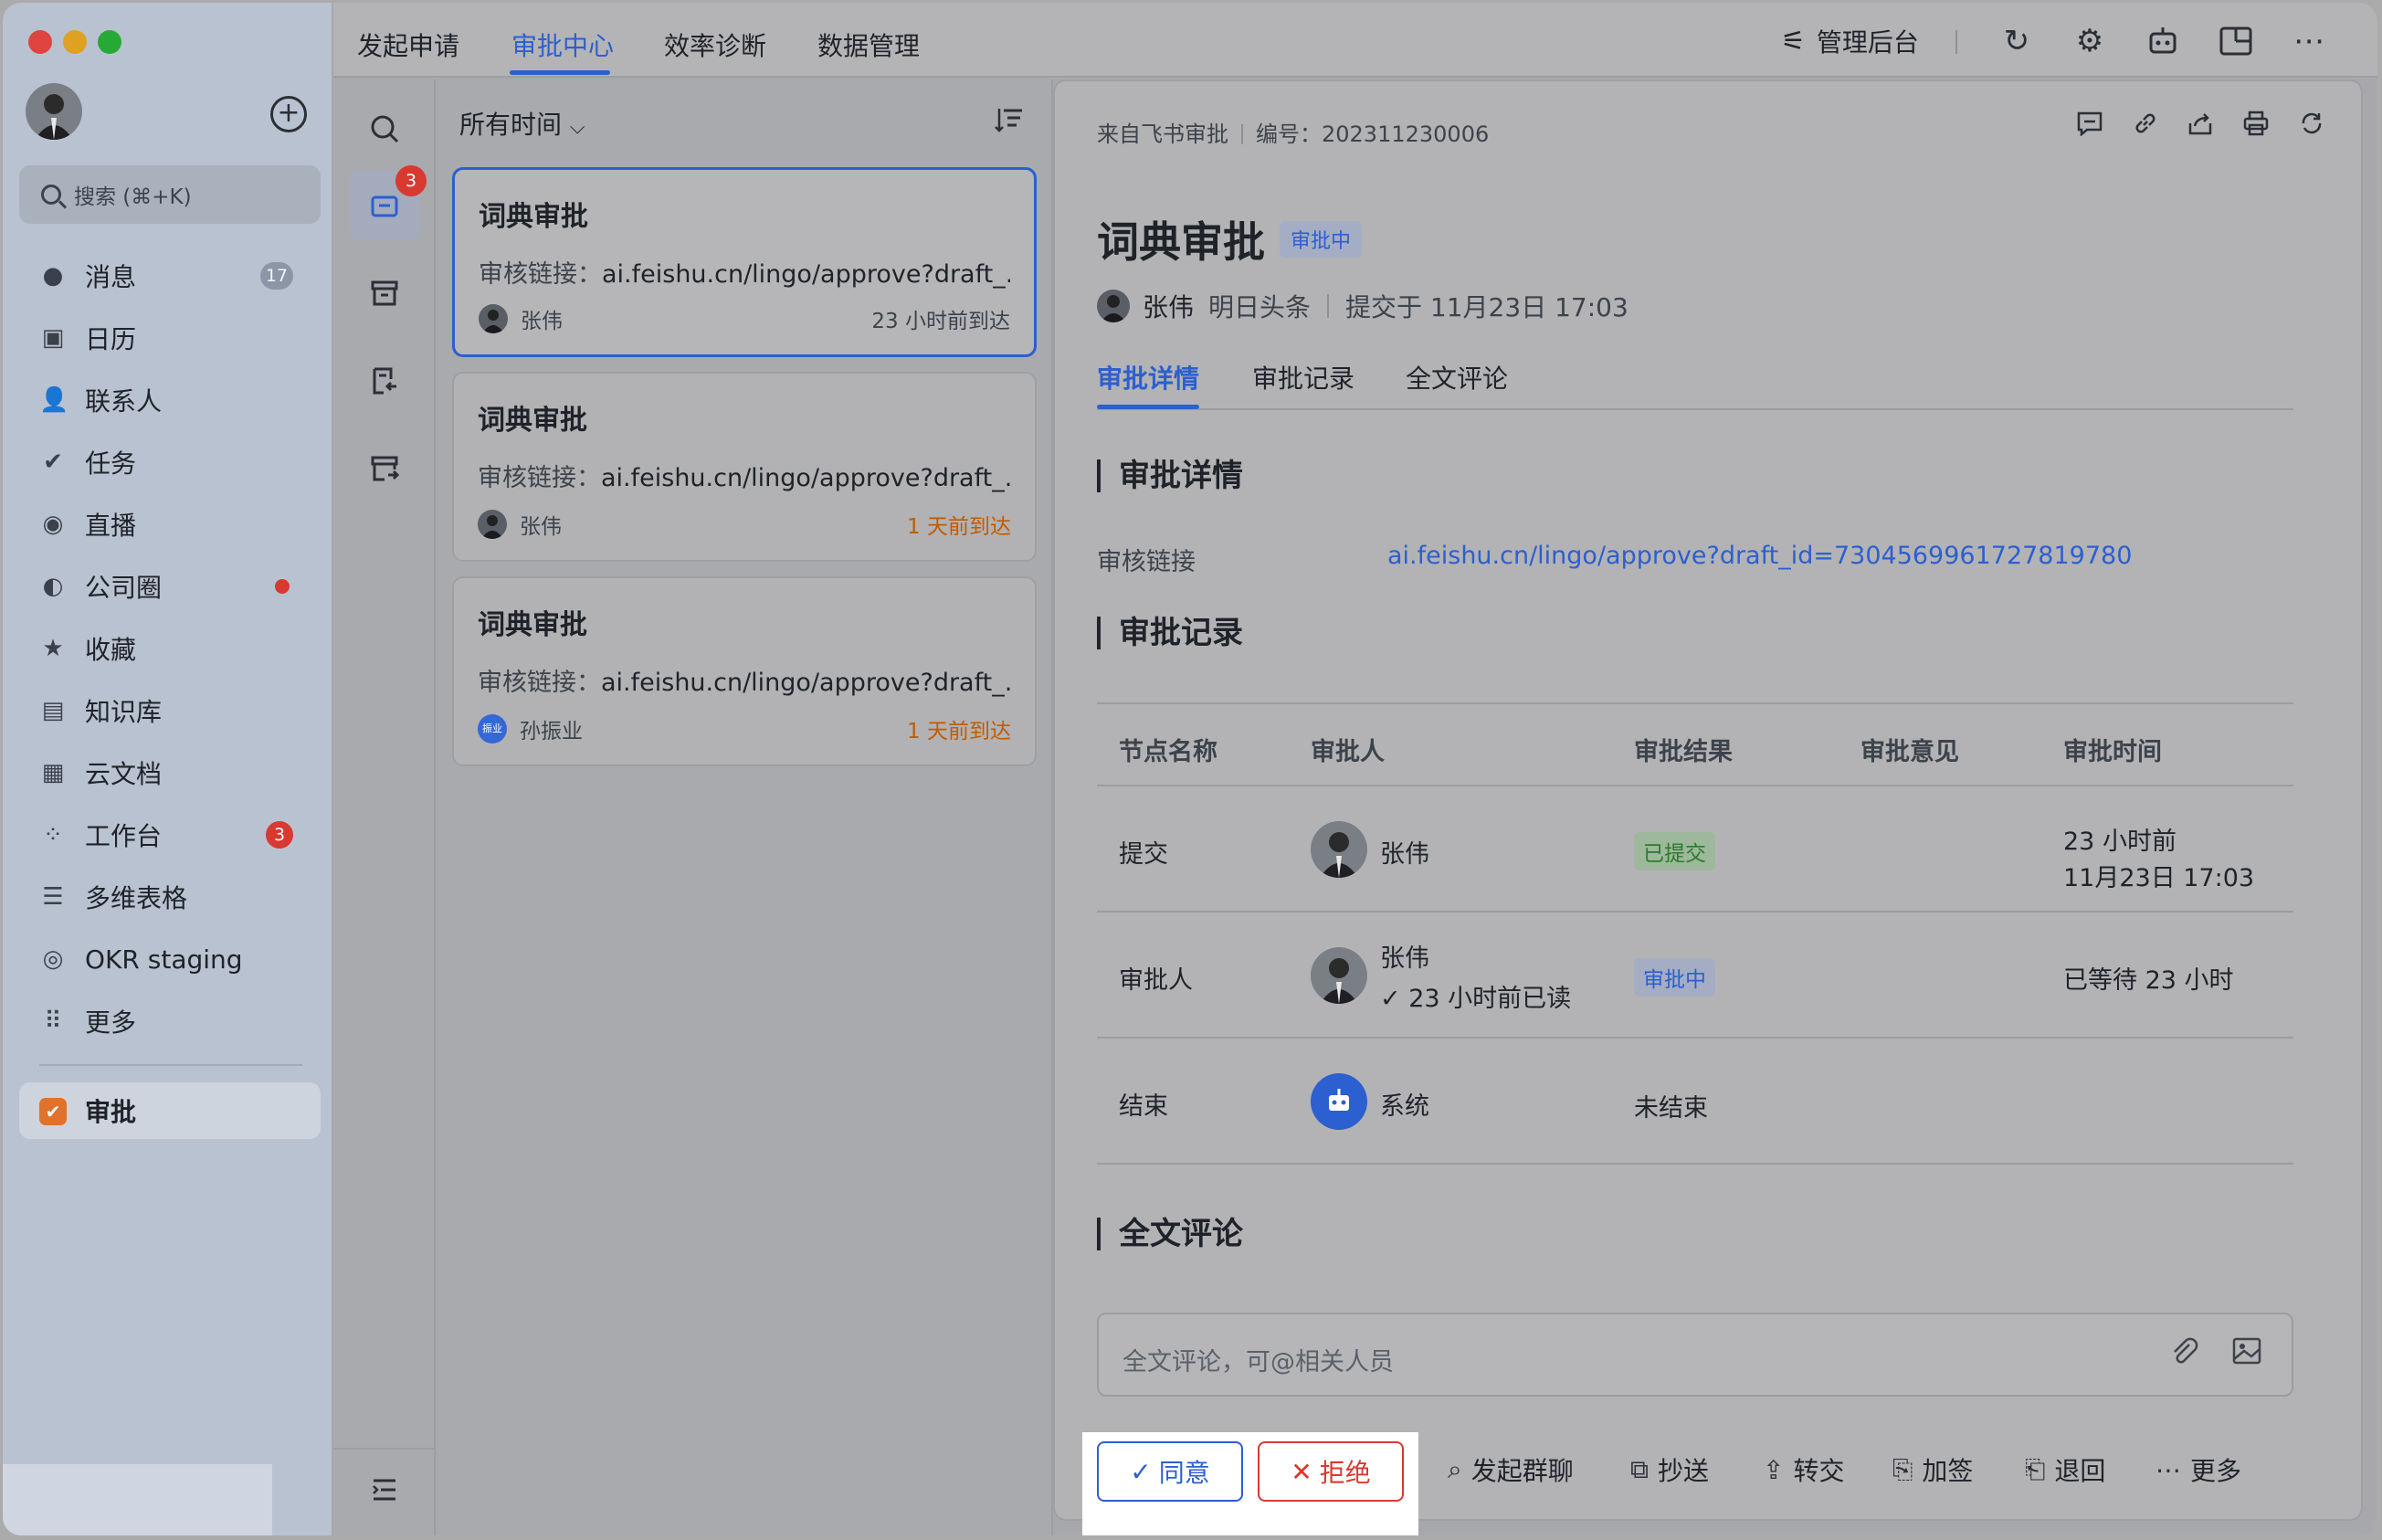 The height and width of the screenshot is (1540, 2382). I want to click on admin-console-button: ⚟ 管理后台, so click(1850, 41).